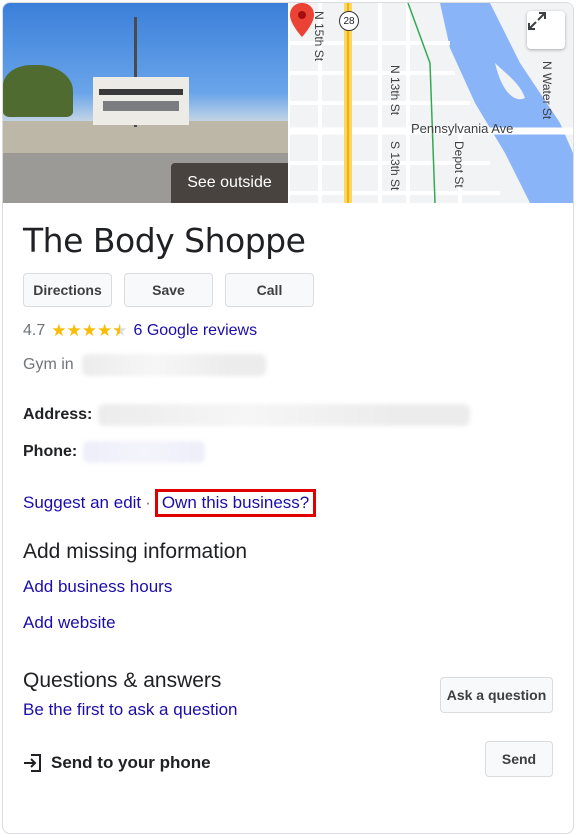  I want to click on redacted-location, so click(173, 365).